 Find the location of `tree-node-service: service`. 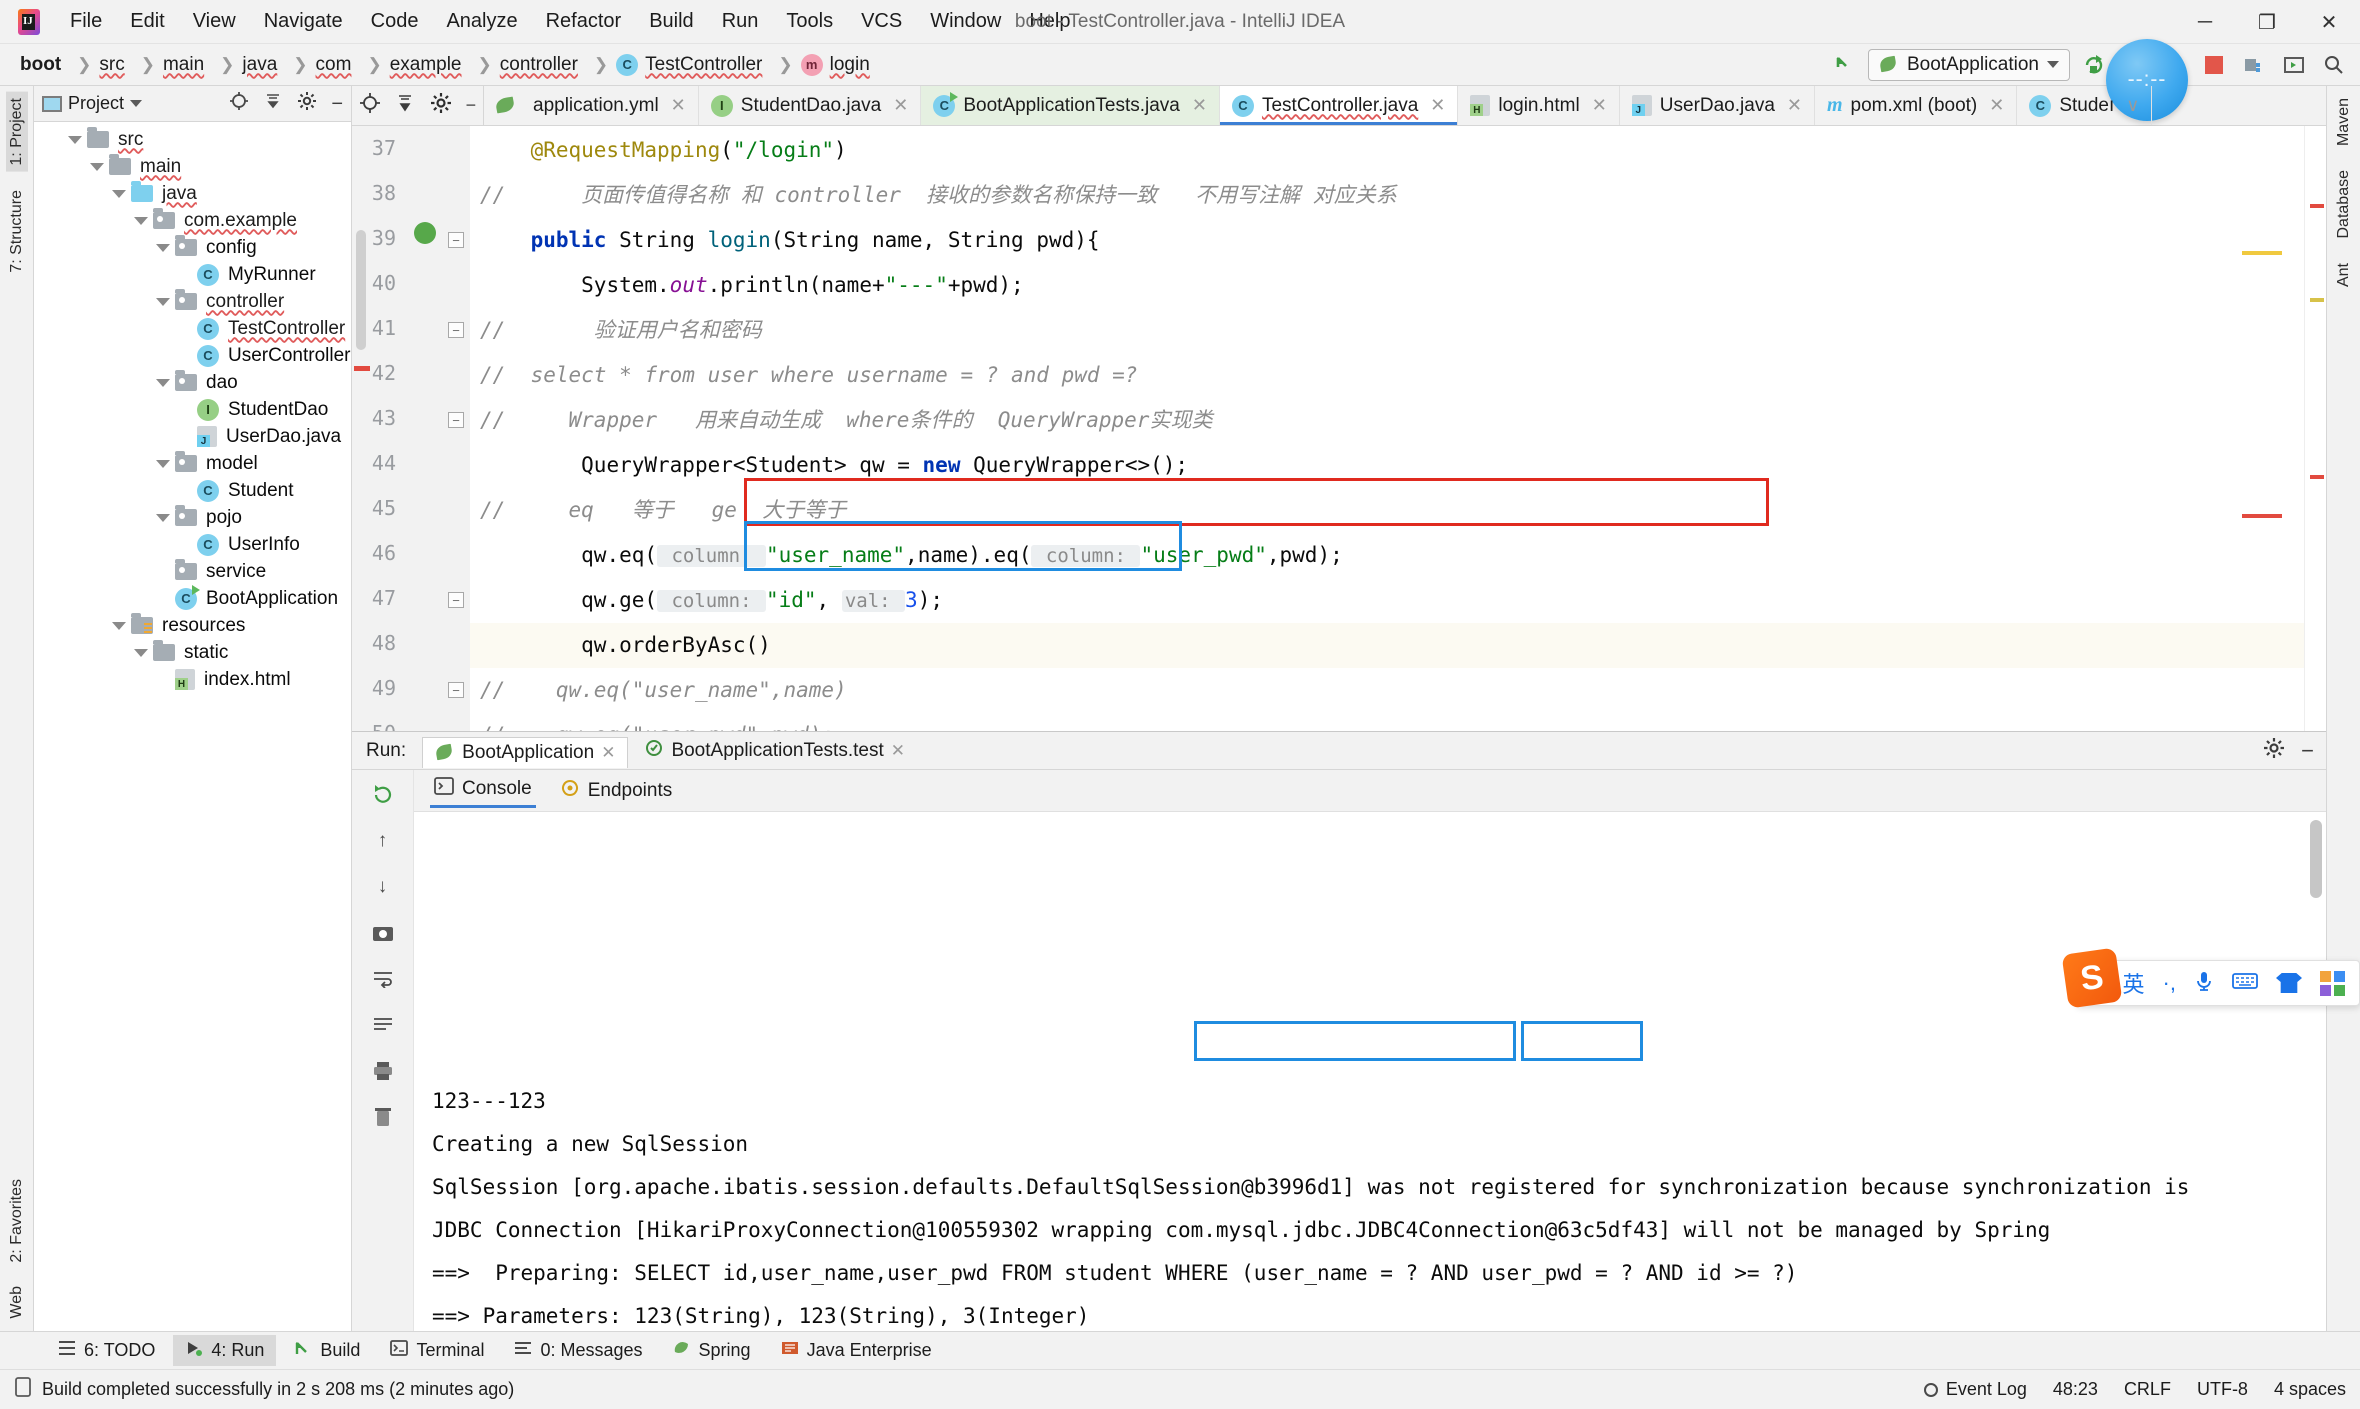

tree-node-service: service is located at coordinates (192, 571).